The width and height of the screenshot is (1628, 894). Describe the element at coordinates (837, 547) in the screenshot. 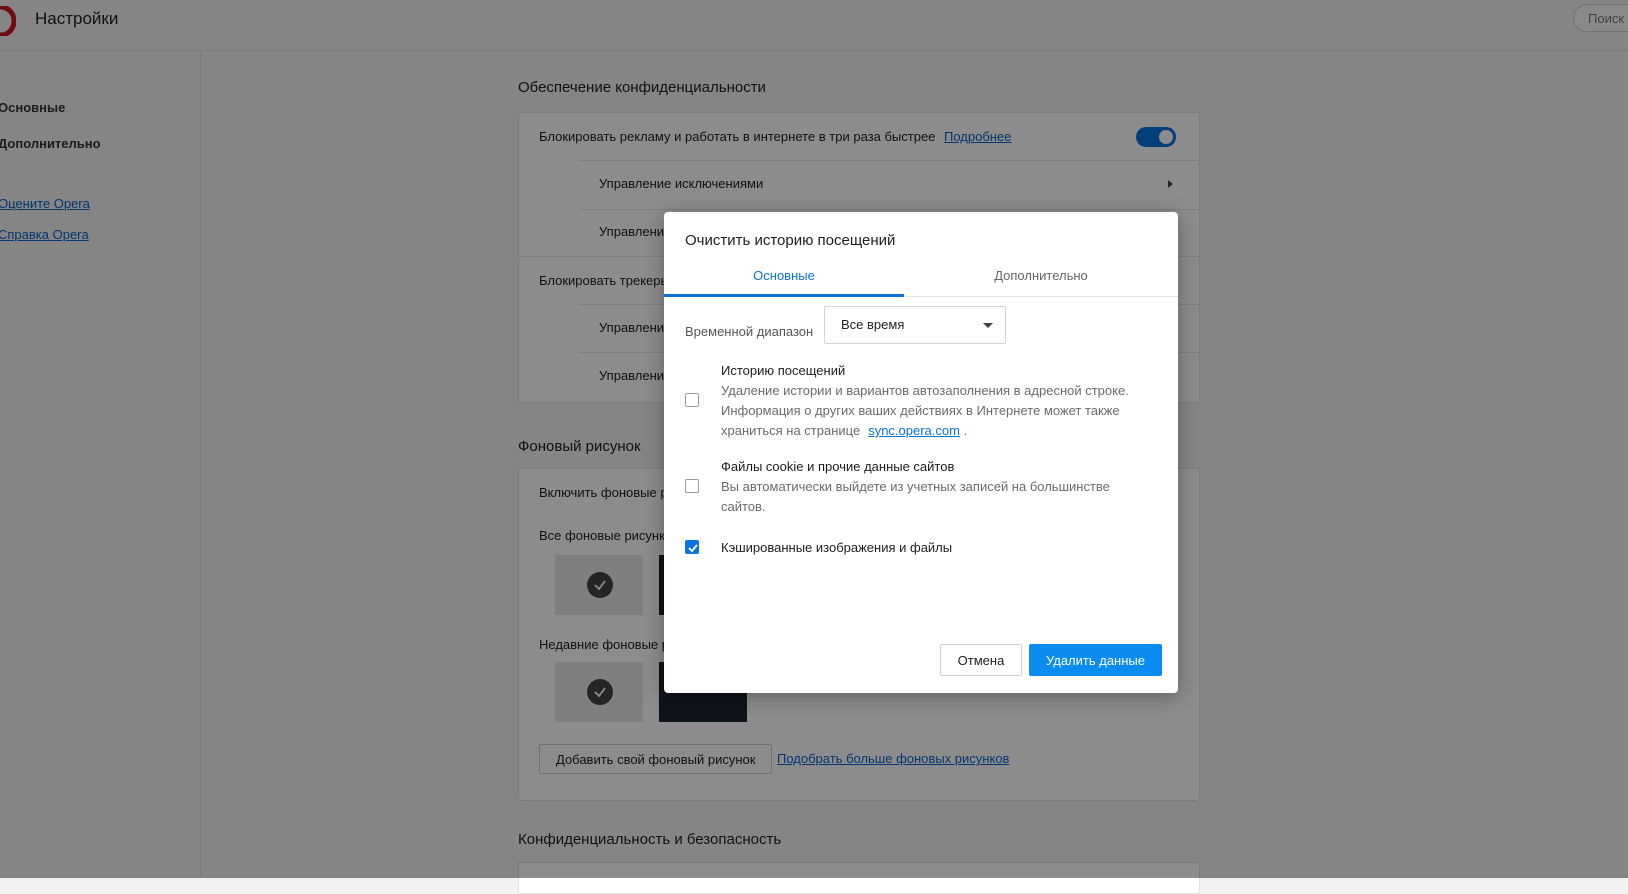

I see `cache-option-title: Кэшированные изображения и файлы` at that location.